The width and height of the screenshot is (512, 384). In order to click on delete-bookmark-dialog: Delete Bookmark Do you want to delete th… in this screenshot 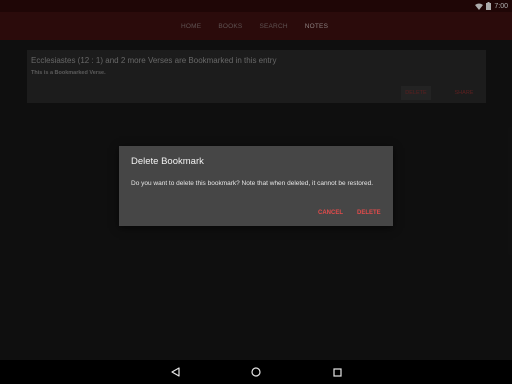, I will do `click(256, 186)`.